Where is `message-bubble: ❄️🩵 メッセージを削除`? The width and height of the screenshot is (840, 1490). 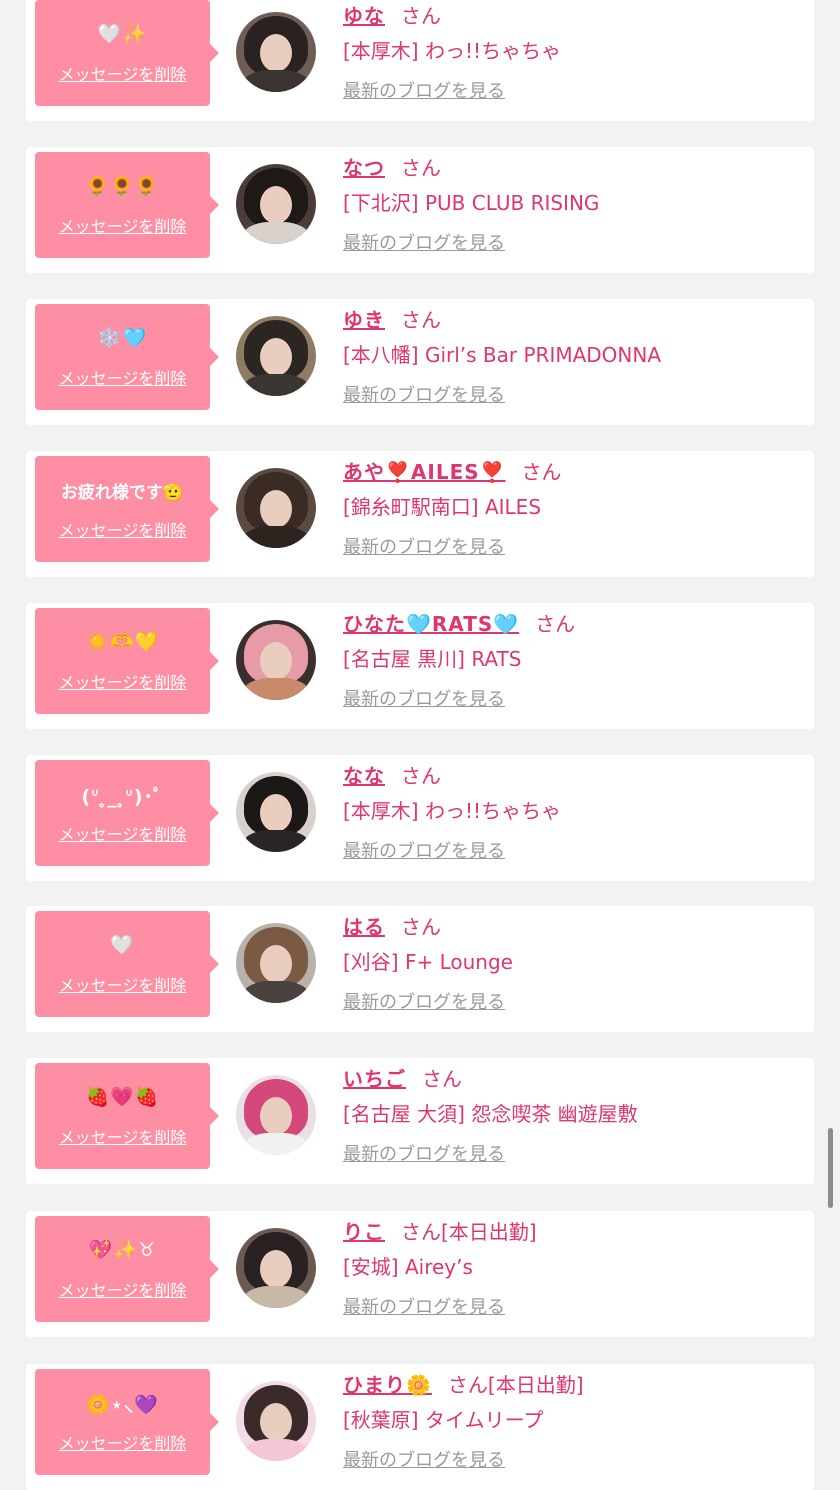 message-bubble: ❄️🩵 メッセージを削除 is located at coordinates (127, 357).